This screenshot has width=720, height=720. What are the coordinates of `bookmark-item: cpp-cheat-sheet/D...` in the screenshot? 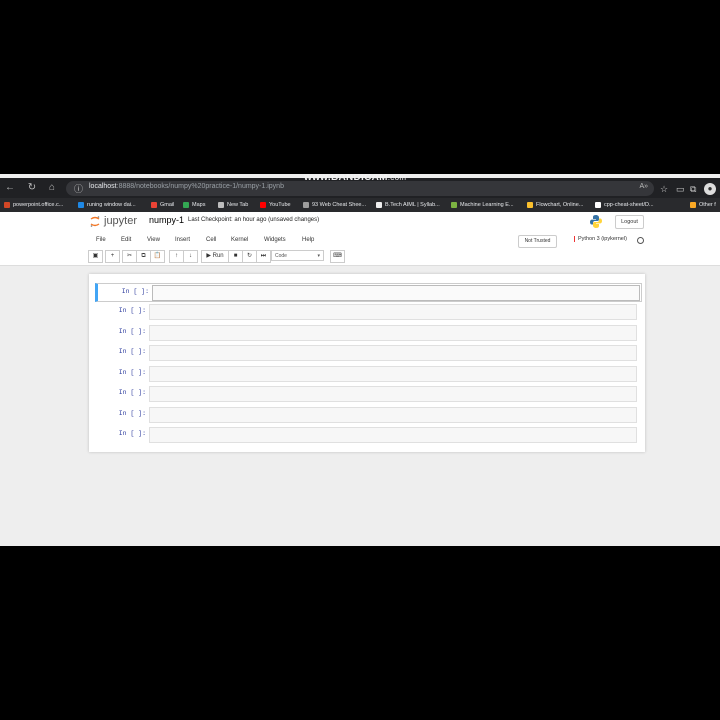 It's located at (624, 205).